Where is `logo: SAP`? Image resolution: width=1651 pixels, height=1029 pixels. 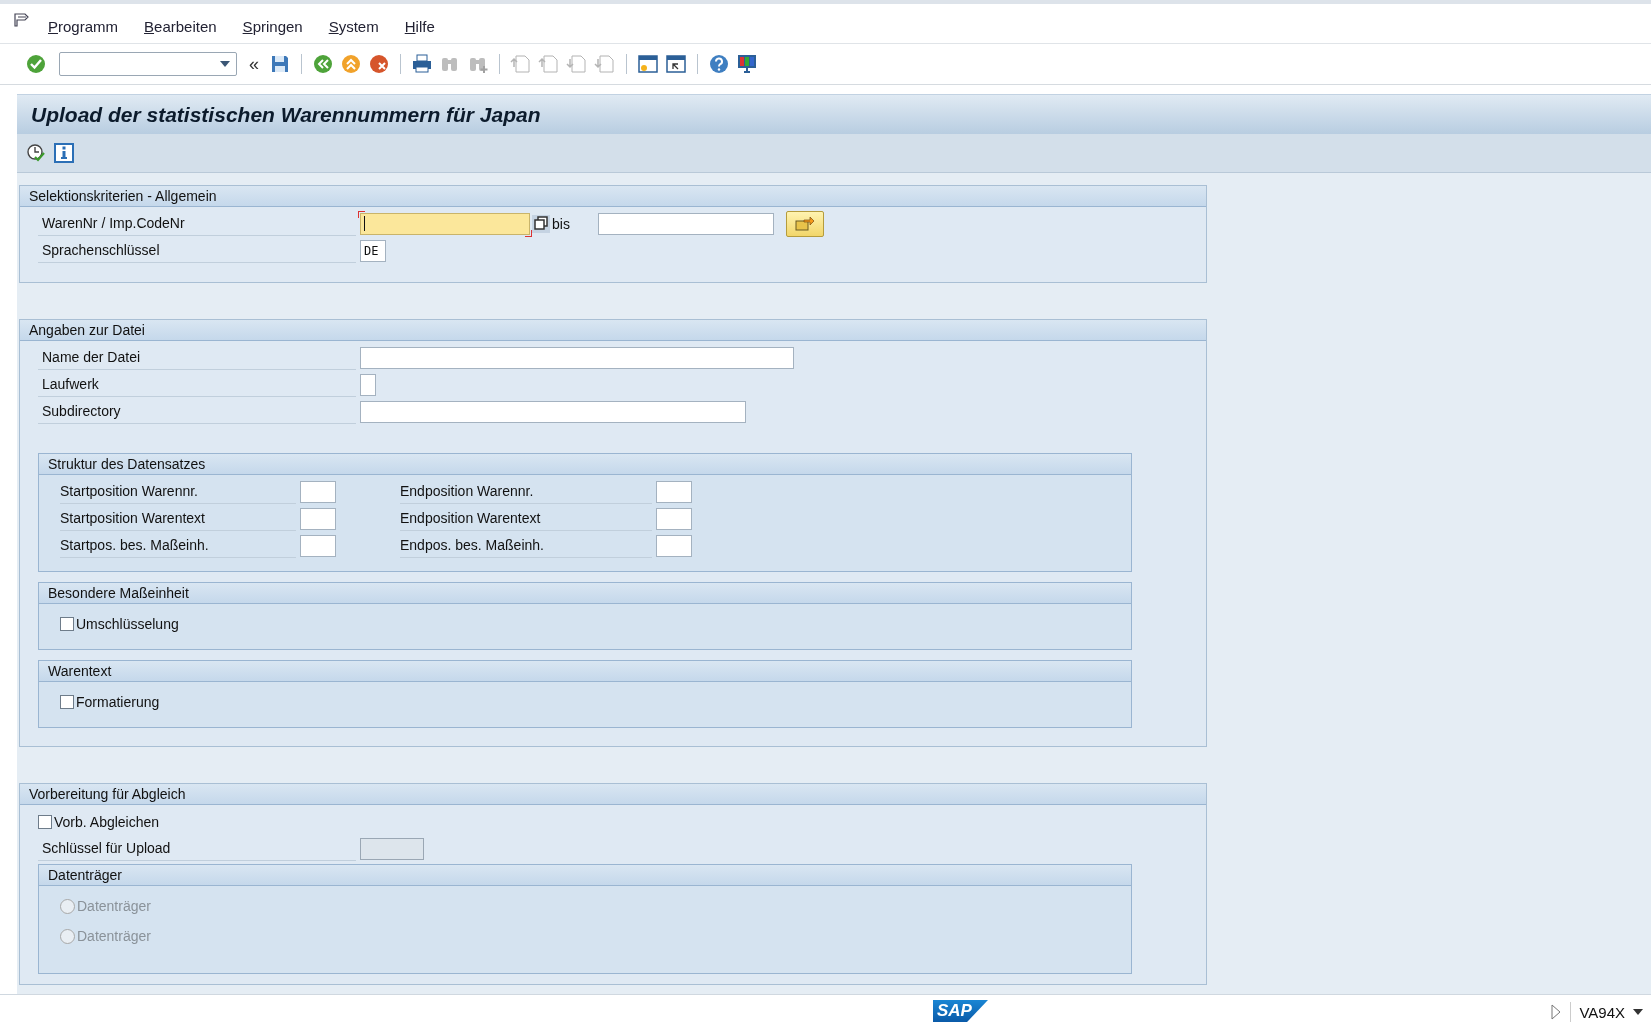 logo: SAP is located at coordinates (960, 1011).